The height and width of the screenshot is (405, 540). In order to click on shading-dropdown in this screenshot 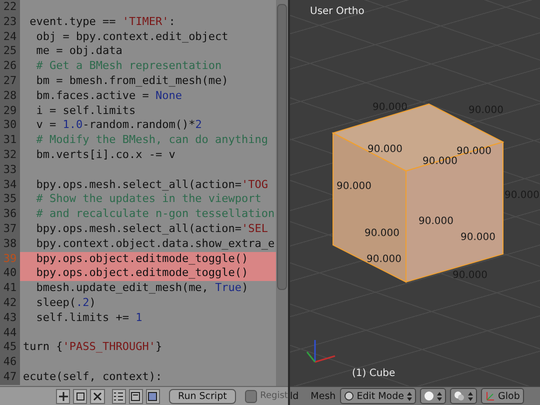, I will do `click(433, 396)`.